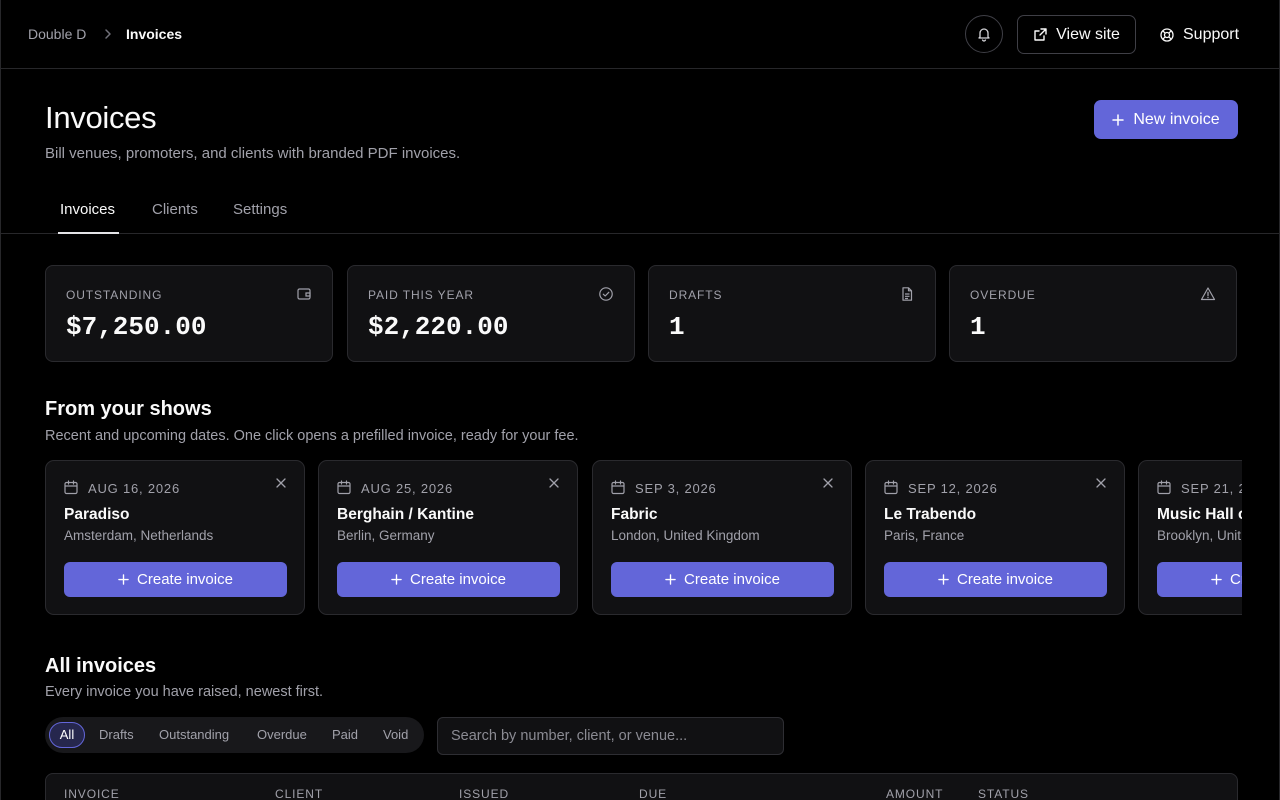  I want to click on tab-clients: Clients, so click(175, 209).